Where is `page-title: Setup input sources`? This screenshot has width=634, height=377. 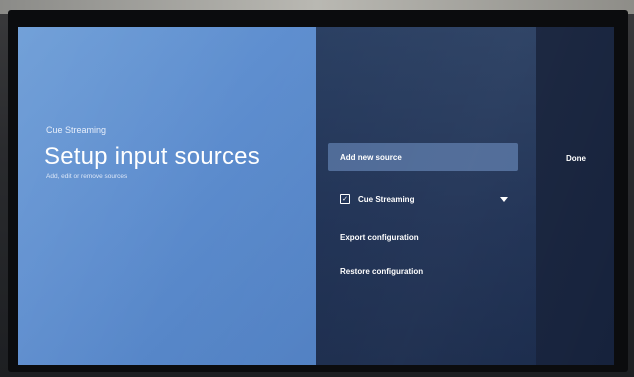 page-title: Setup input sources is located at coordinates (152, 156).